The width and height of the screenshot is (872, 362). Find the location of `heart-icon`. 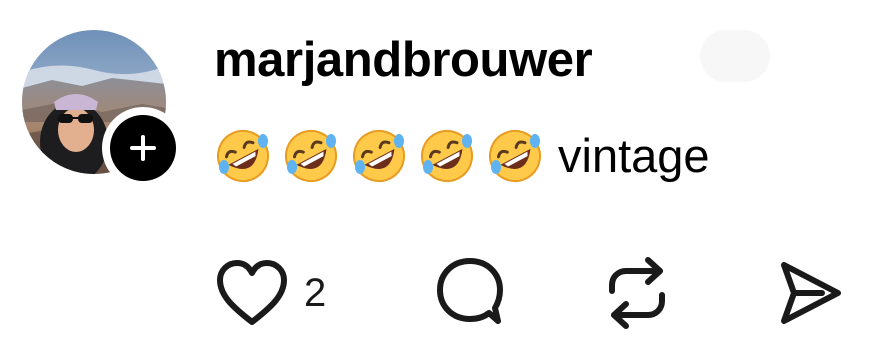

heart-icon is located at coordinates (252, 292).